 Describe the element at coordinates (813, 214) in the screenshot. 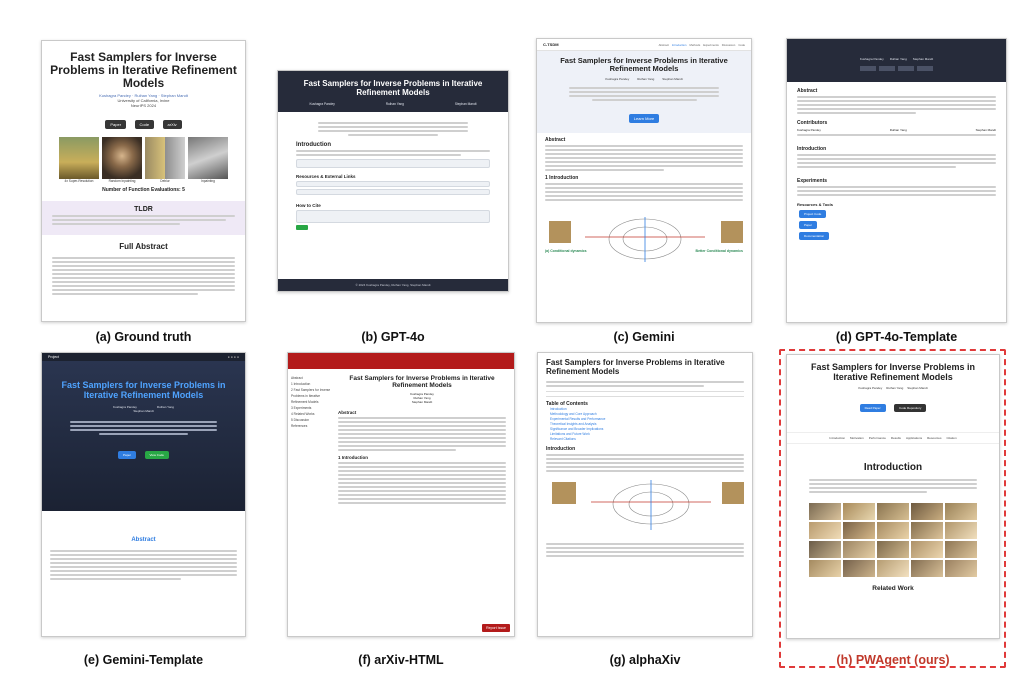

I see `resource-link: Project Code` at that location.